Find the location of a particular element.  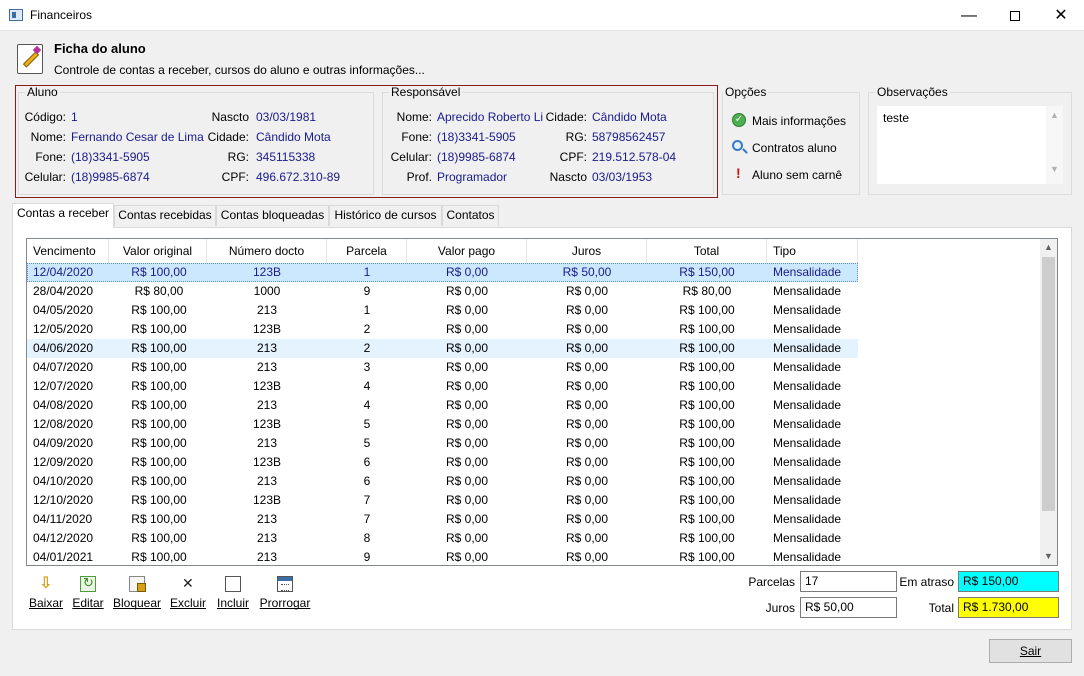

minimize-button: — is located at coordinates (969, 15).